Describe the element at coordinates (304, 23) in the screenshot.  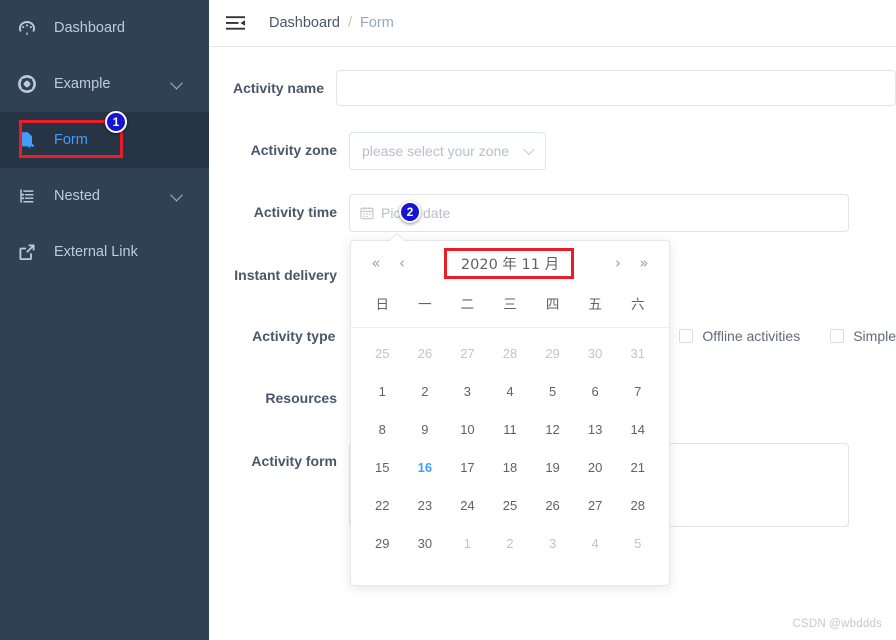
I see `breadcrumb-item-dashboard: Dashboard` at that location.